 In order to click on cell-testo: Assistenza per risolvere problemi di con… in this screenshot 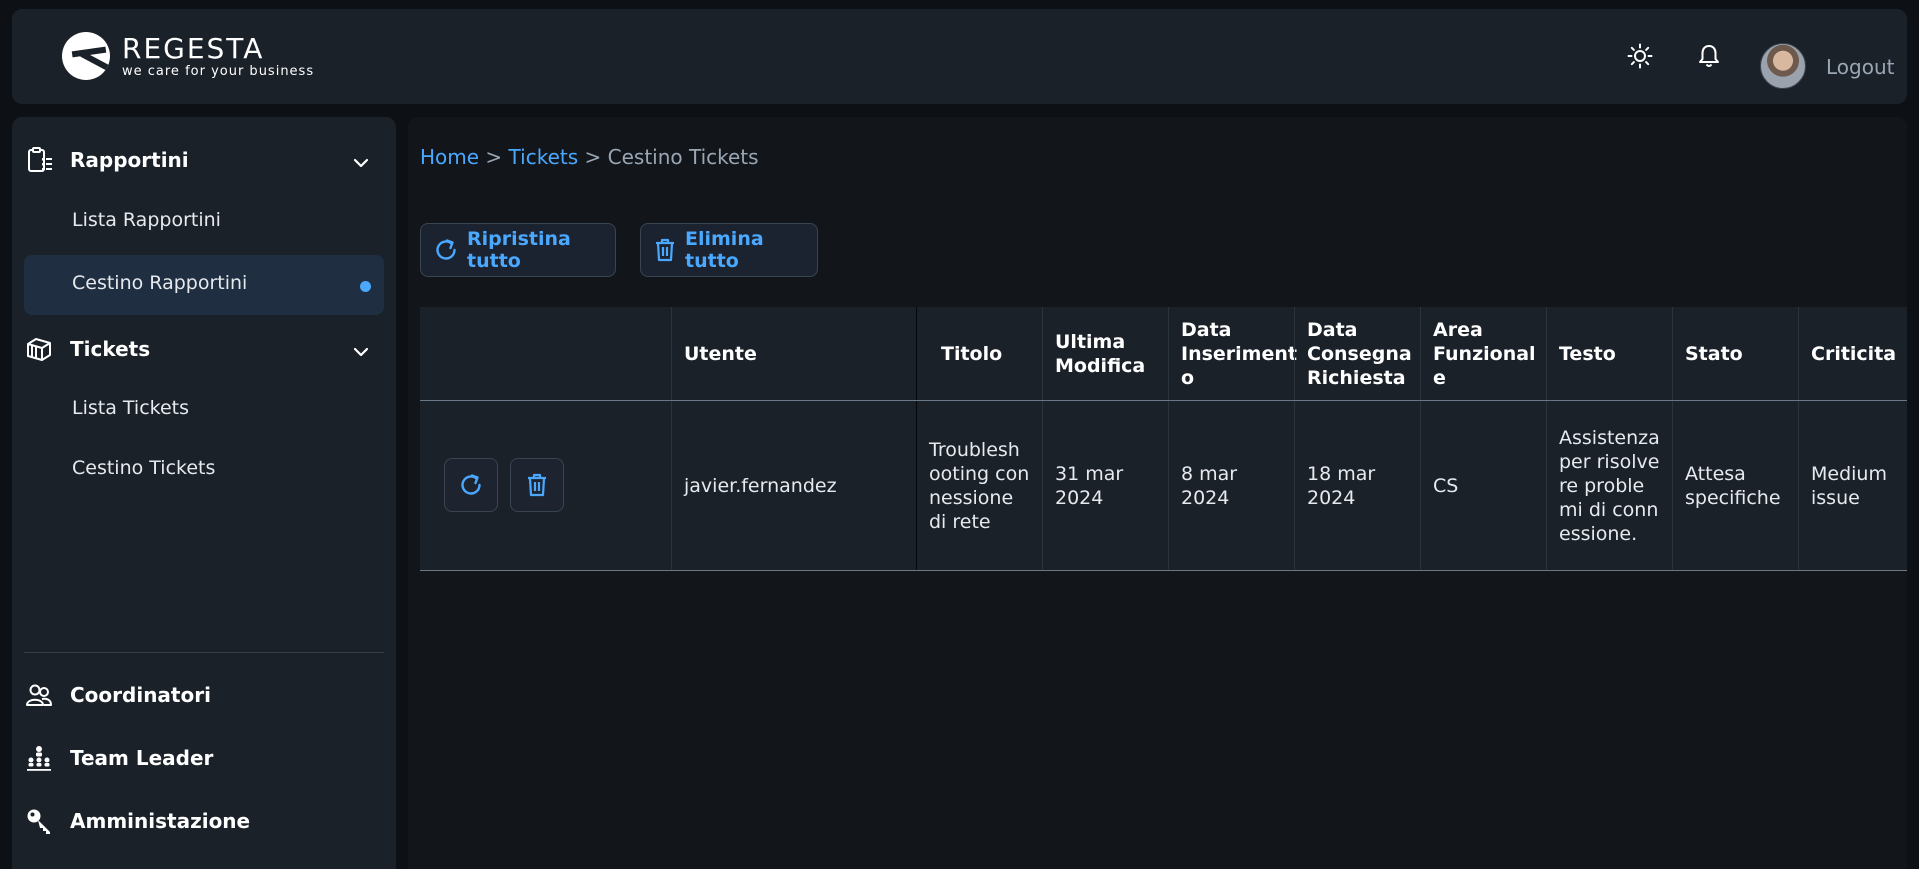, I will do `click(1609, 485)`.